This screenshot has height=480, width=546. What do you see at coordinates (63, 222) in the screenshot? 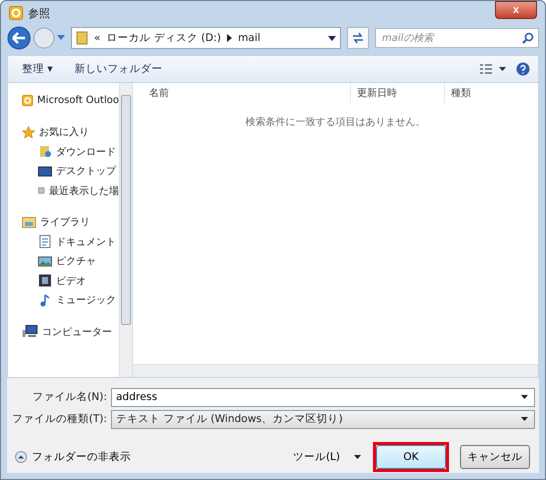
I see `sidebar-item: ライブラリ` at bounding box center [63, 222].